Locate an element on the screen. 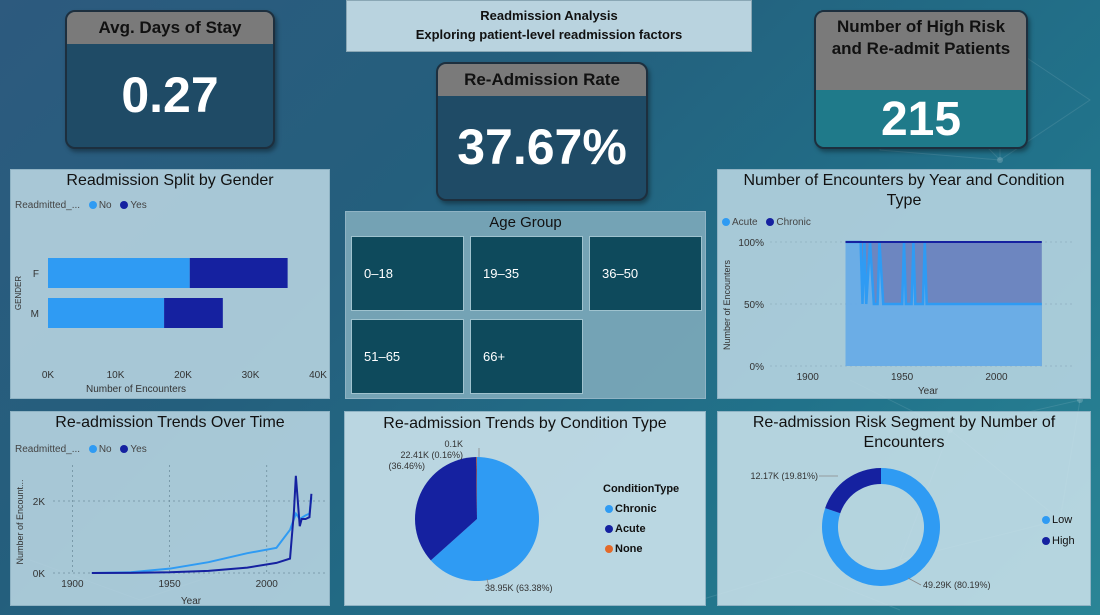  report-title: Readmission Analysis is located at coordinates (549, 15).